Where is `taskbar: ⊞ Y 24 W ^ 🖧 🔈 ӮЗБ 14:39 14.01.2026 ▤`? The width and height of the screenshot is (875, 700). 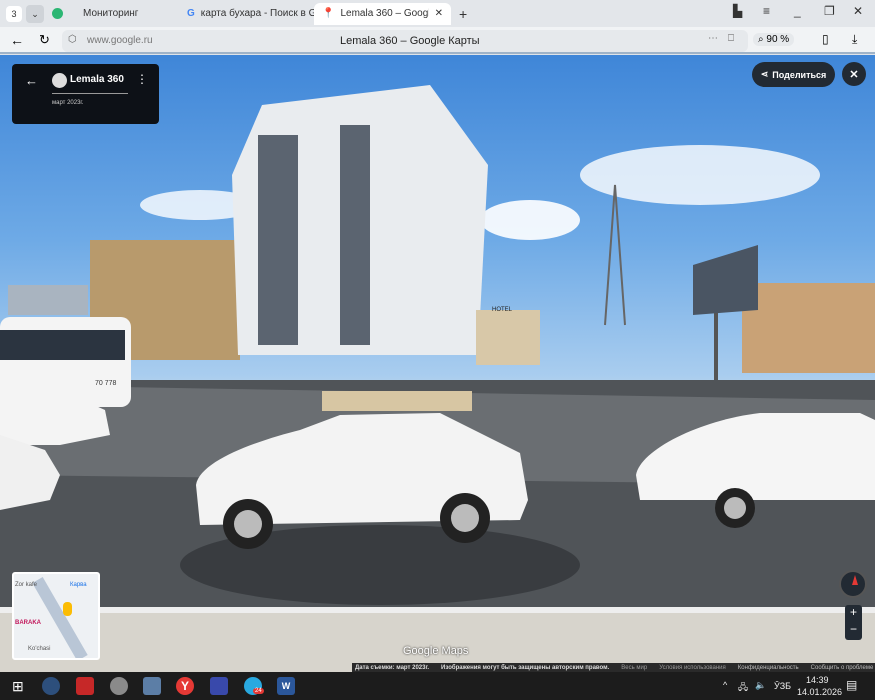
taskbar: ⊞ Y 24 W ^ 🖧 🔈 ӮЗБ 14:39 14.01.2026 ▤ is located at coordinates (437, 686).